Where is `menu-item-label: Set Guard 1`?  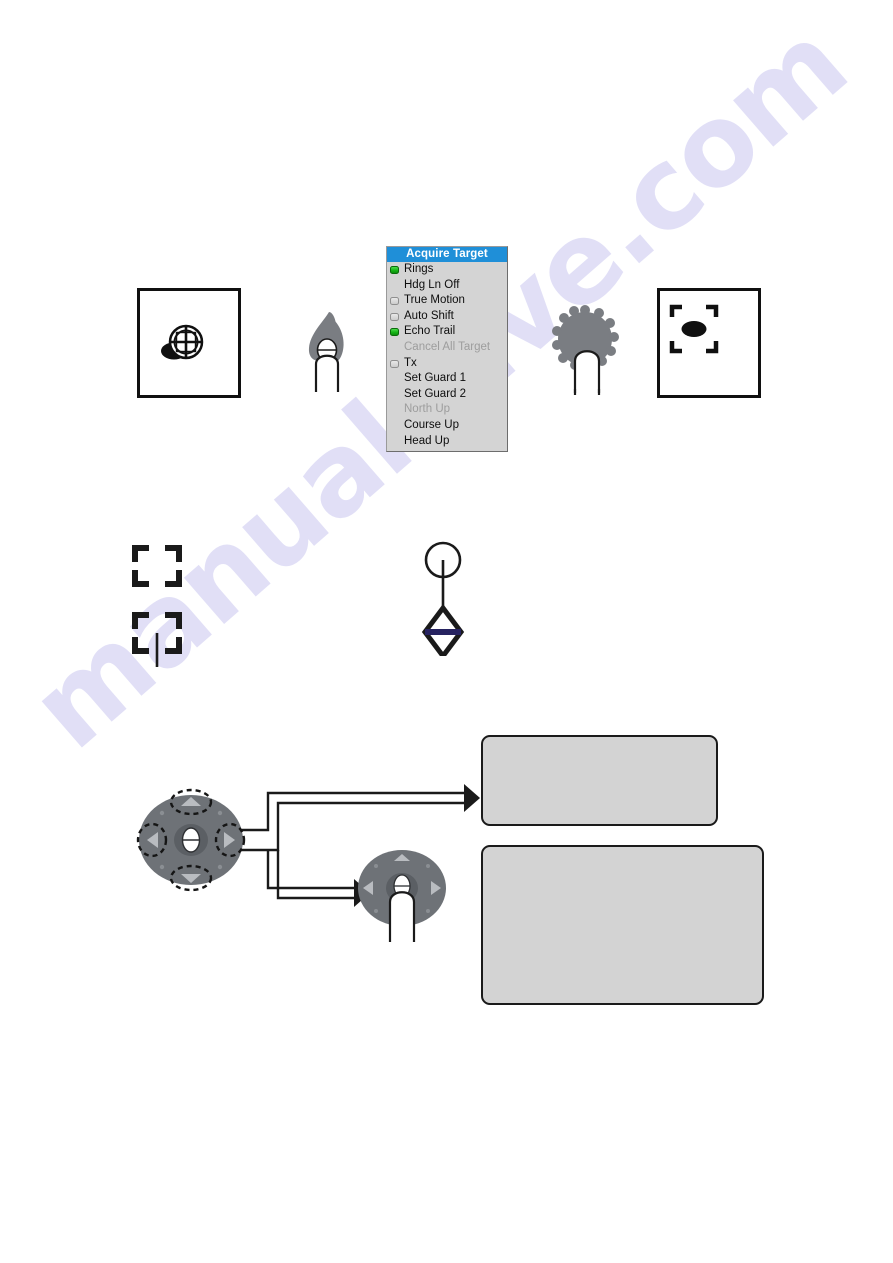
menu-item-label: Set Guard 1 is located at coordinates (435, 378).